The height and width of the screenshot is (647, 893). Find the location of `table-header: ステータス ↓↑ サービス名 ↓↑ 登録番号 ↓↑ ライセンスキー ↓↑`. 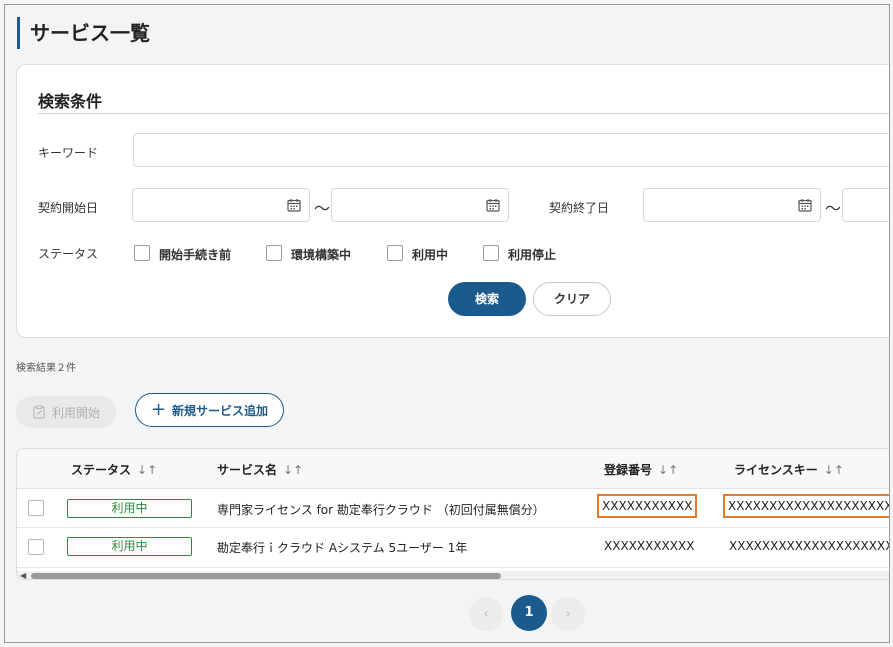

table-header: ステータス ↓↑ サービス名 ↓↑ 登録番号 ↓↑ ライセンスキー ↓↑ is located at coordinates (453, 469).